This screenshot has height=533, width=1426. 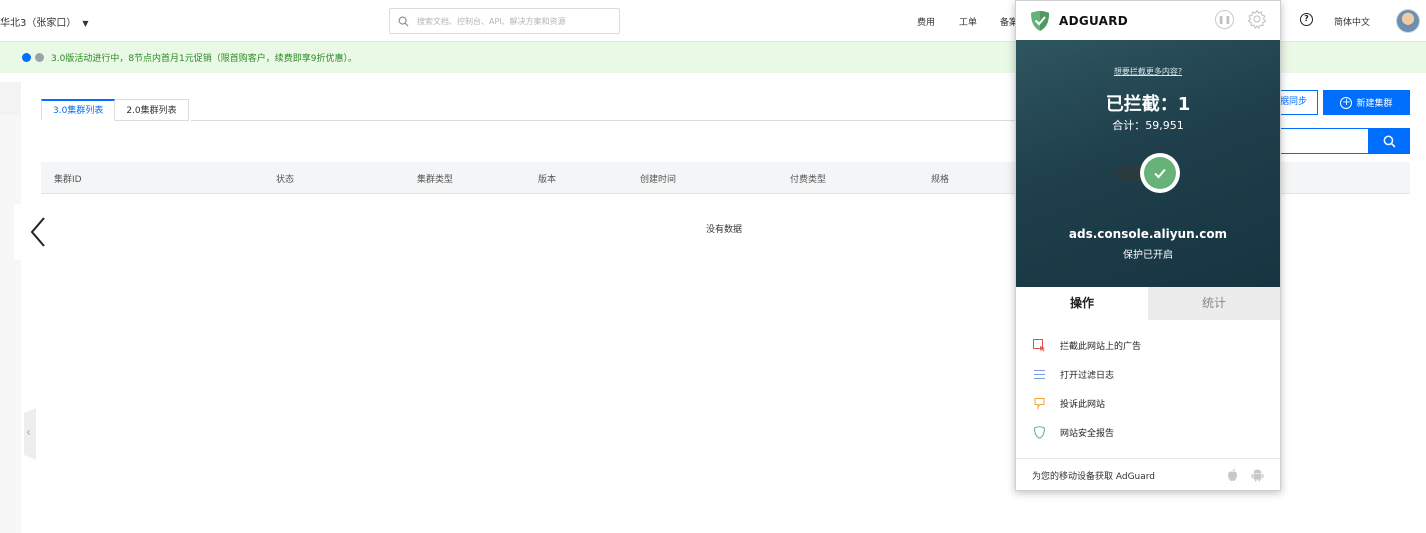 I want to click on action-label: 拦截此网站上的广告, so click(x=1101, y=347).